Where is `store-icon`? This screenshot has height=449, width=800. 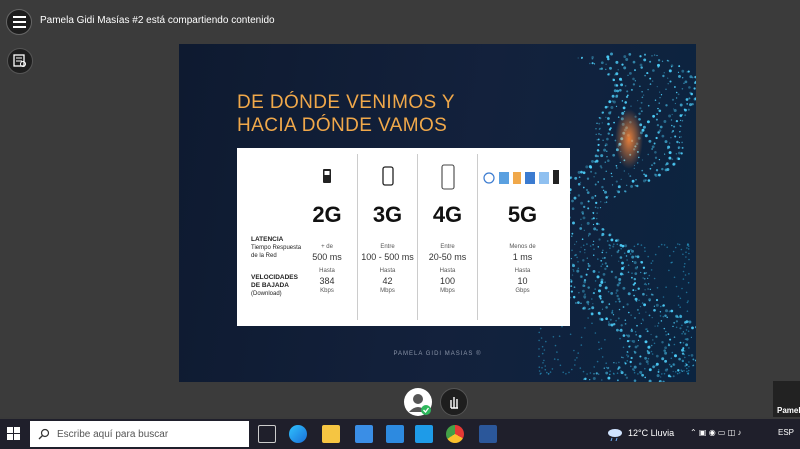
store-icon is located at coordinates (364, 434).